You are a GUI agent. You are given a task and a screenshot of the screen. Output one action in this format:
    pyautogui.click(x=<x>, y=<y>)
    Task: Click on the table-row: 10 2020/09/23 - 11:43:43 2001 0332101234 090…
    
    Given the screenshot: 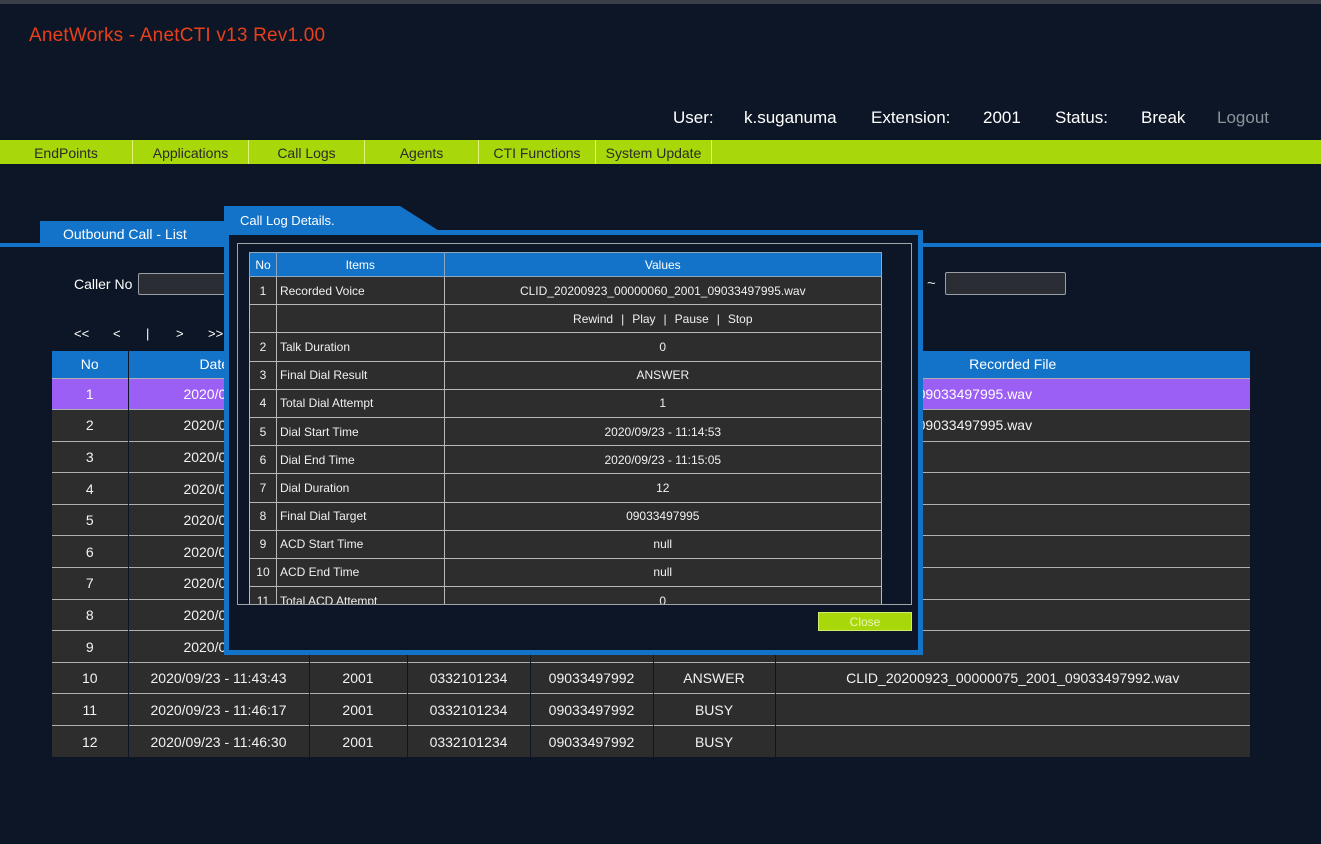 What is the action you would take?
    pyautogui.click(x=651, y=677)
    